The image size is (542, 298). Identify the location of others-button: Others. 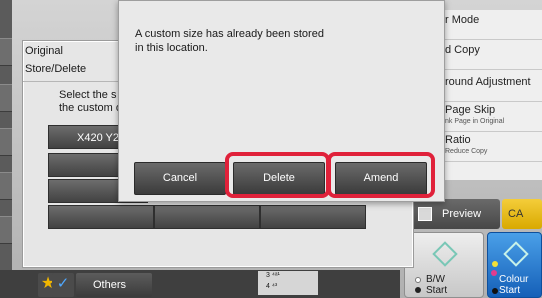
(114, 285).